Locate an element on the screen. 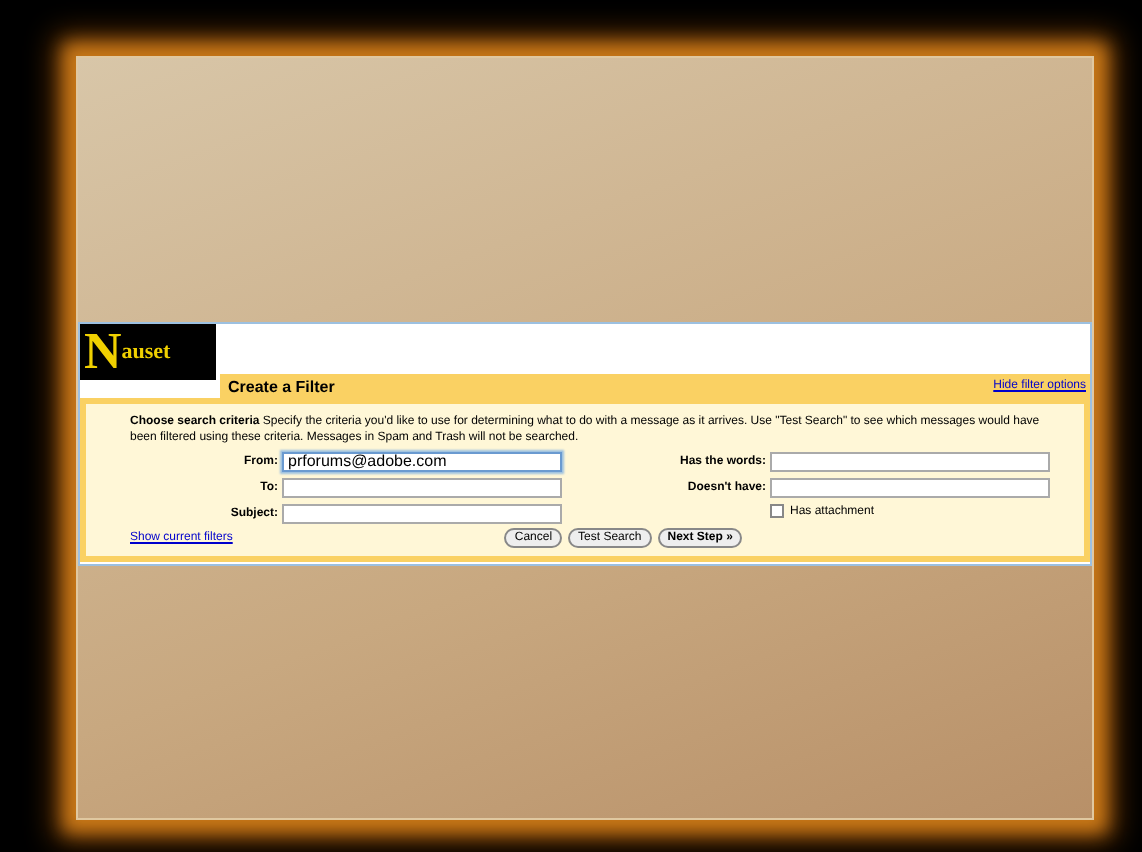  checkbox is located at coordinates (777, 511).